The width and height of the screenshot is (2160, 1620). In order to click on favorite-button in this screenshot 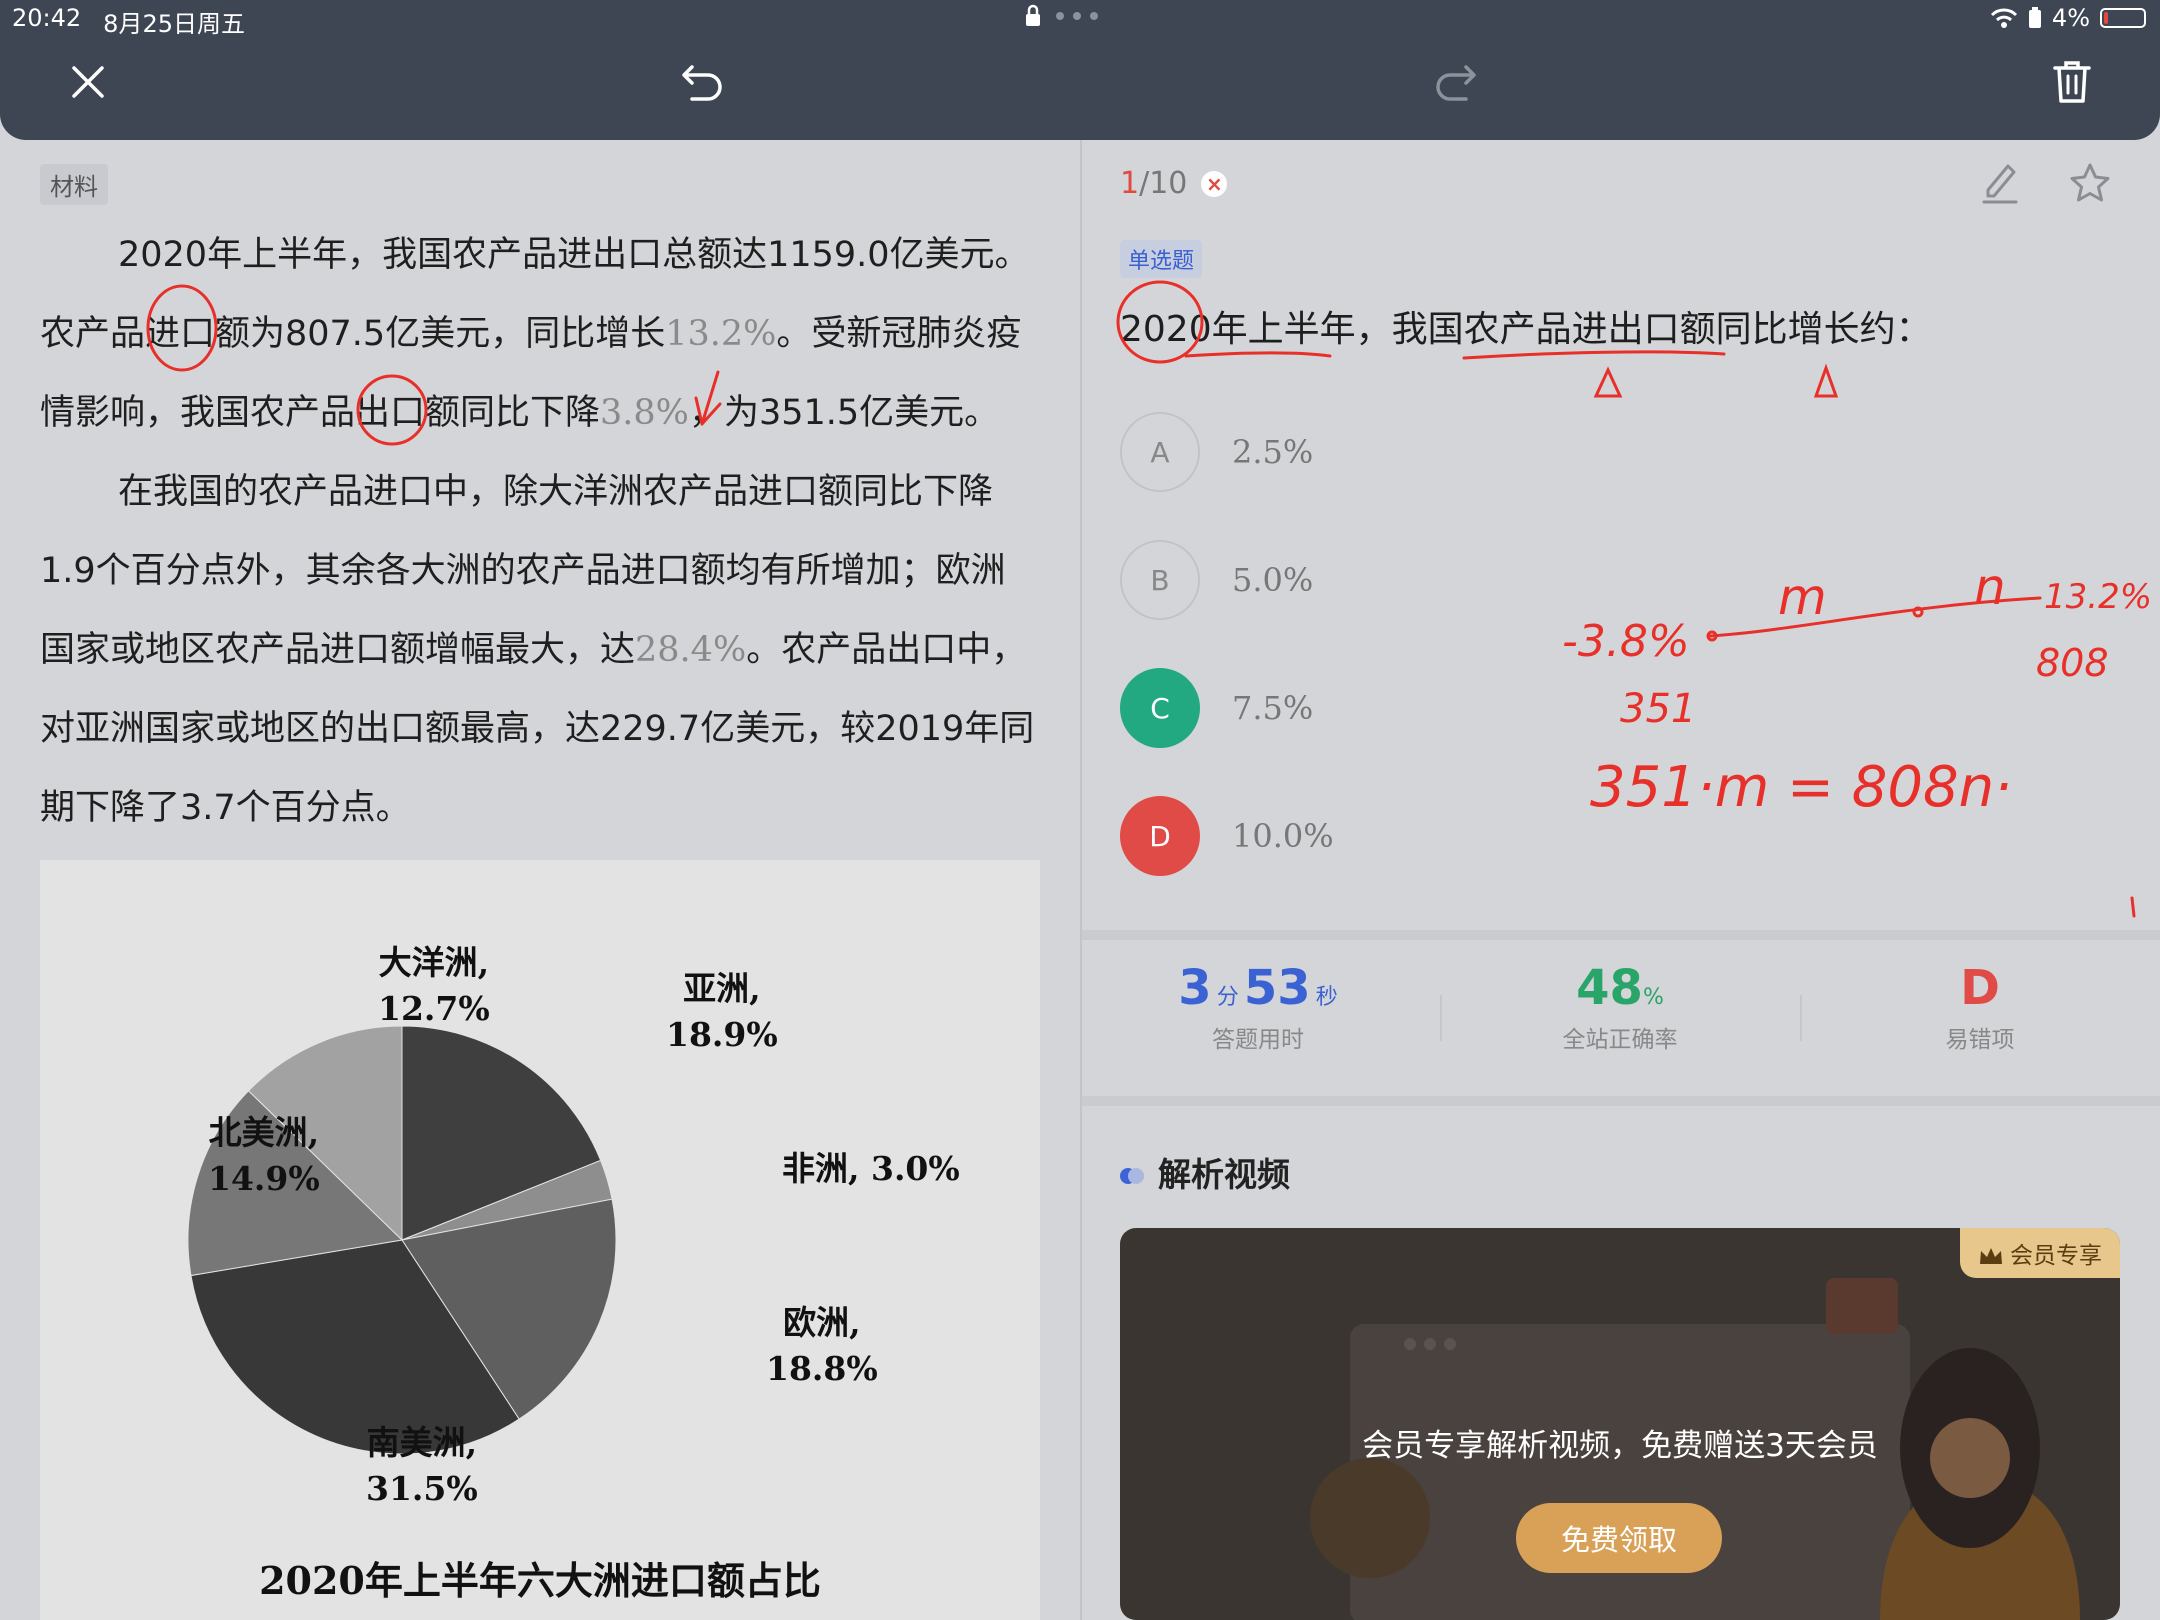, I will do `click(2090, 185)`.